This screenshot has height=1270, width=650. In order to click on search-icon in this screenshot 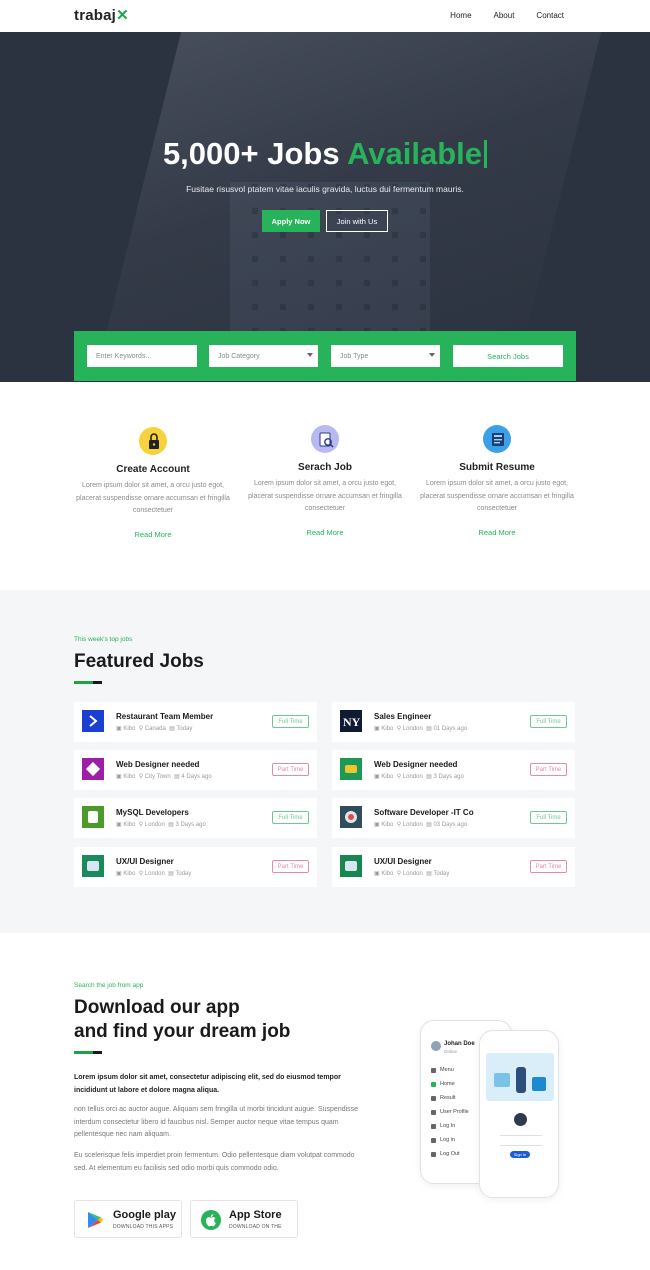, I will do `click(433, 1098)`.